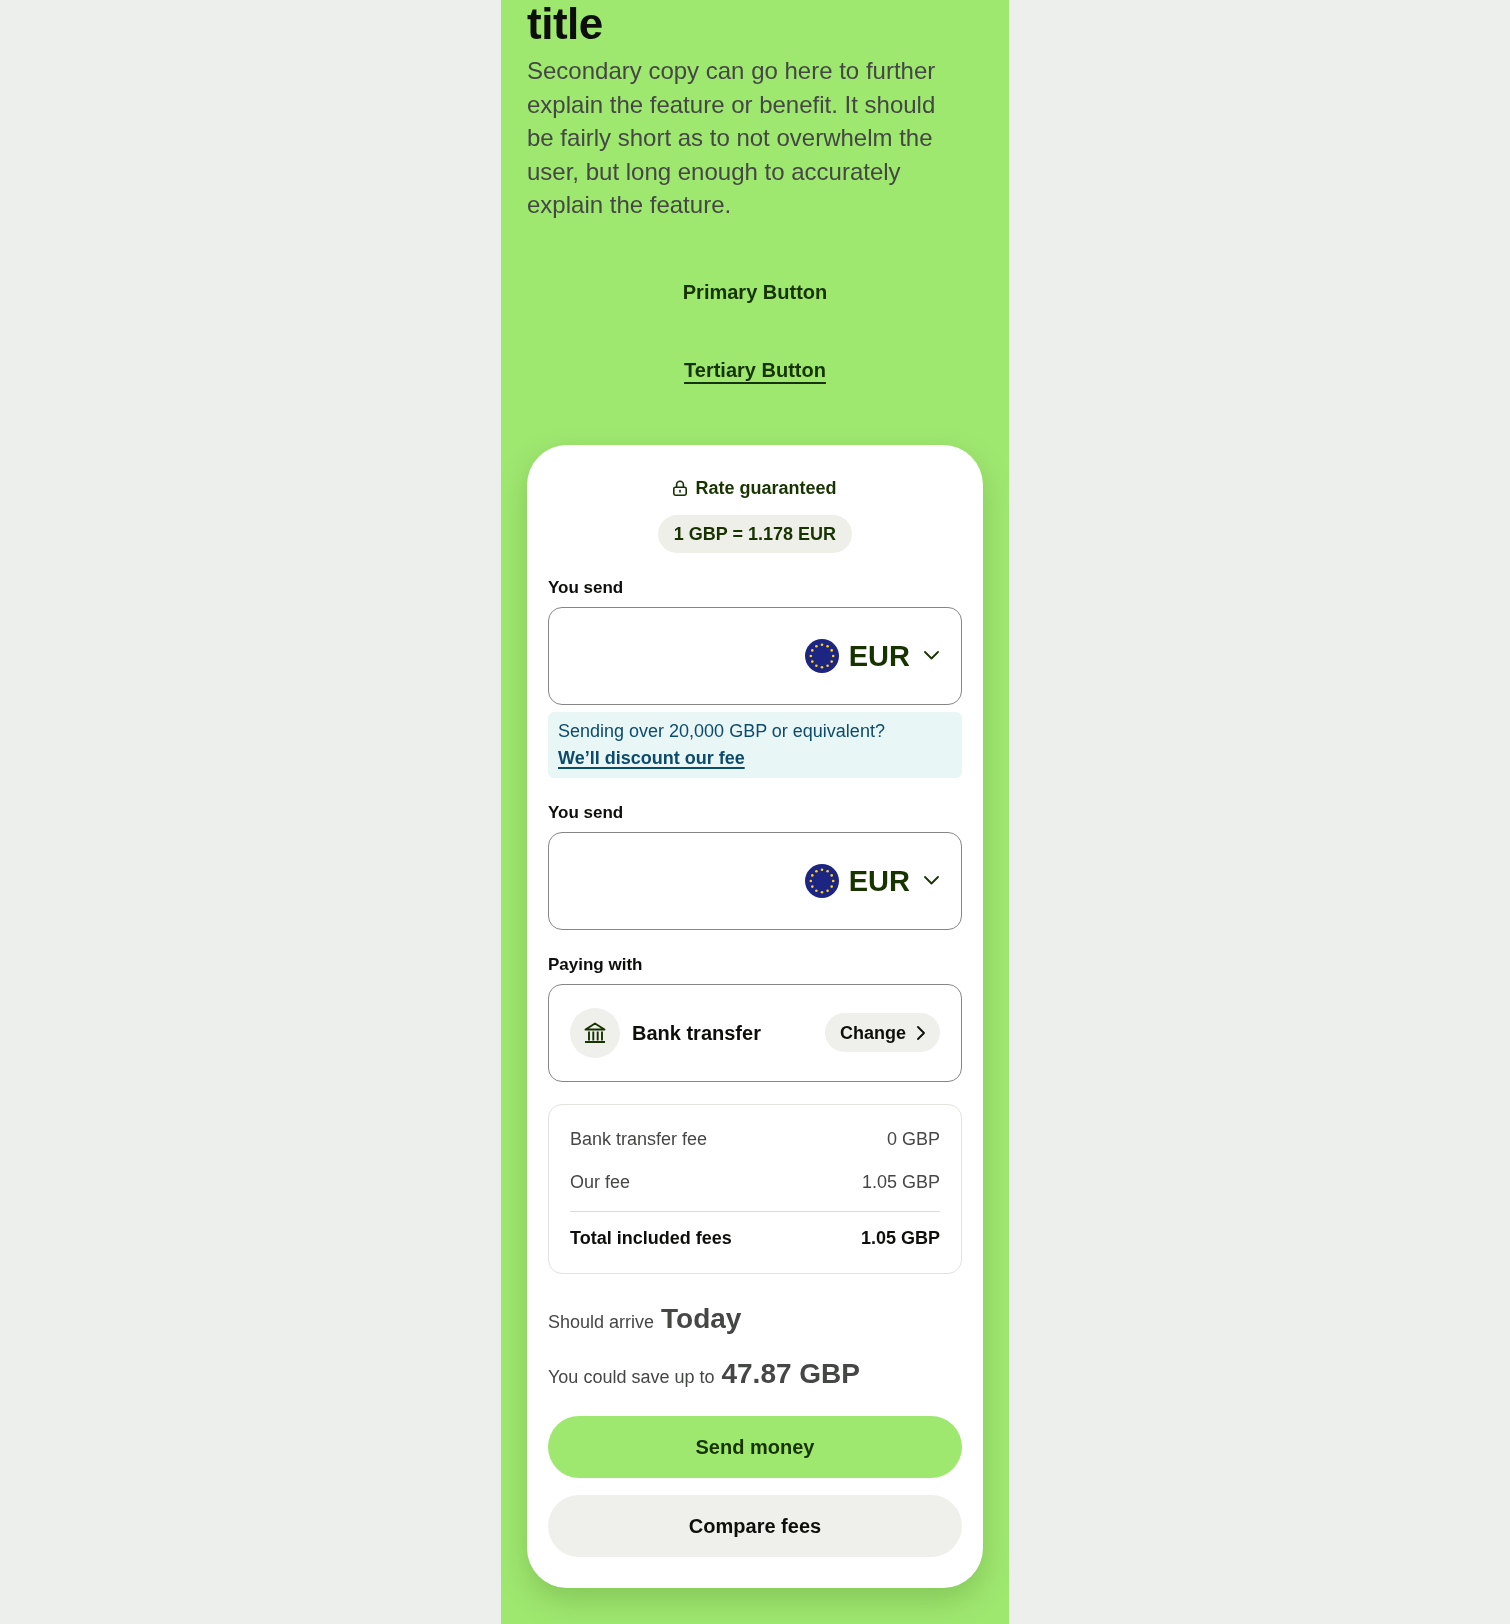 Image resolution: width=1510 pixels, height=1624 pixels. I want to click on fee-value: 1.05 GBP, so click(900, 1182).